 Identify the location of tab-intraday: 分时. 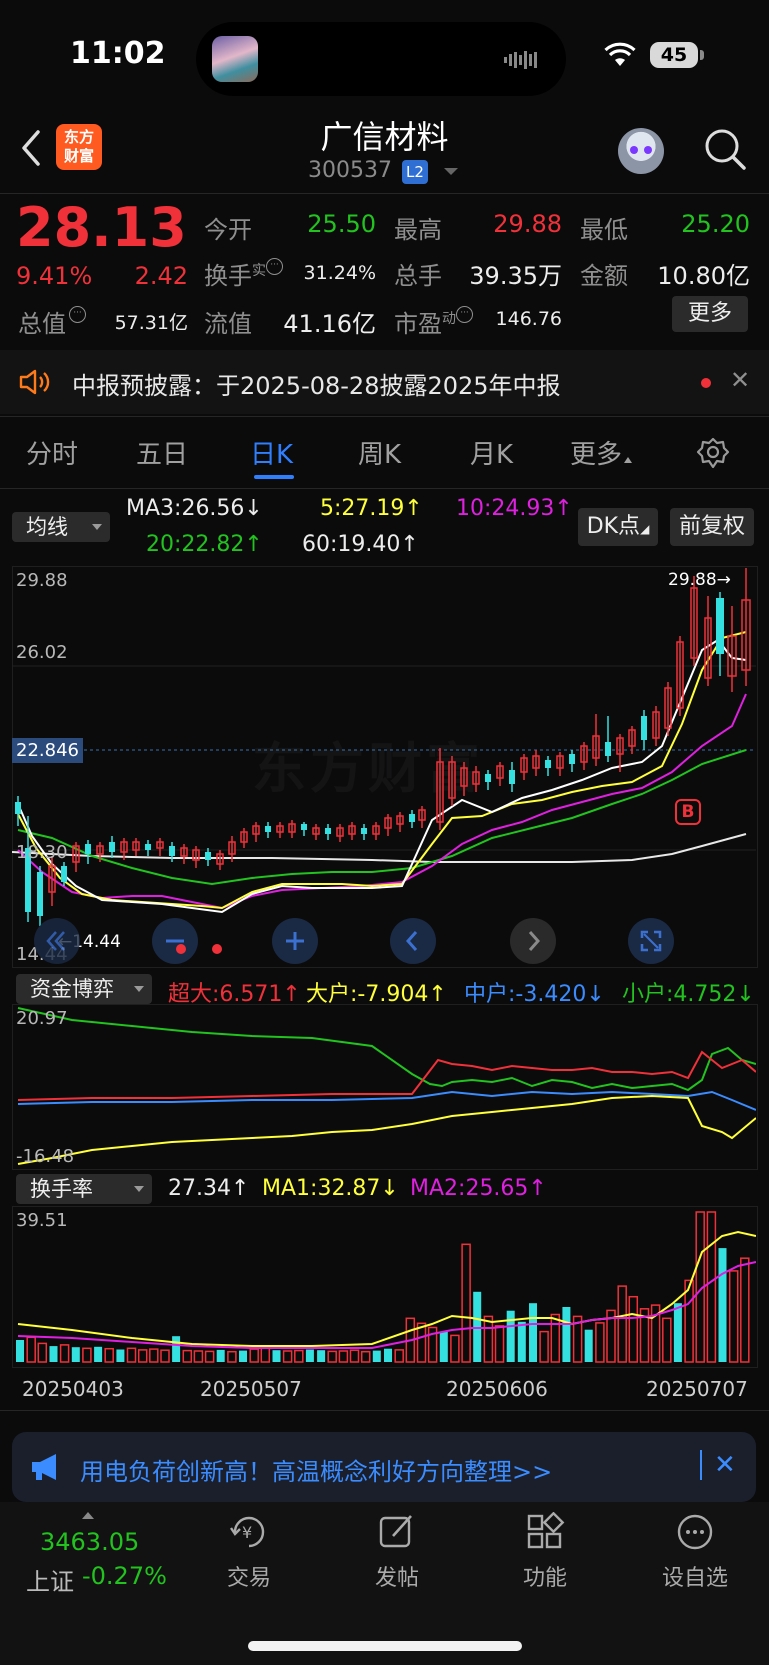
(52, 452).